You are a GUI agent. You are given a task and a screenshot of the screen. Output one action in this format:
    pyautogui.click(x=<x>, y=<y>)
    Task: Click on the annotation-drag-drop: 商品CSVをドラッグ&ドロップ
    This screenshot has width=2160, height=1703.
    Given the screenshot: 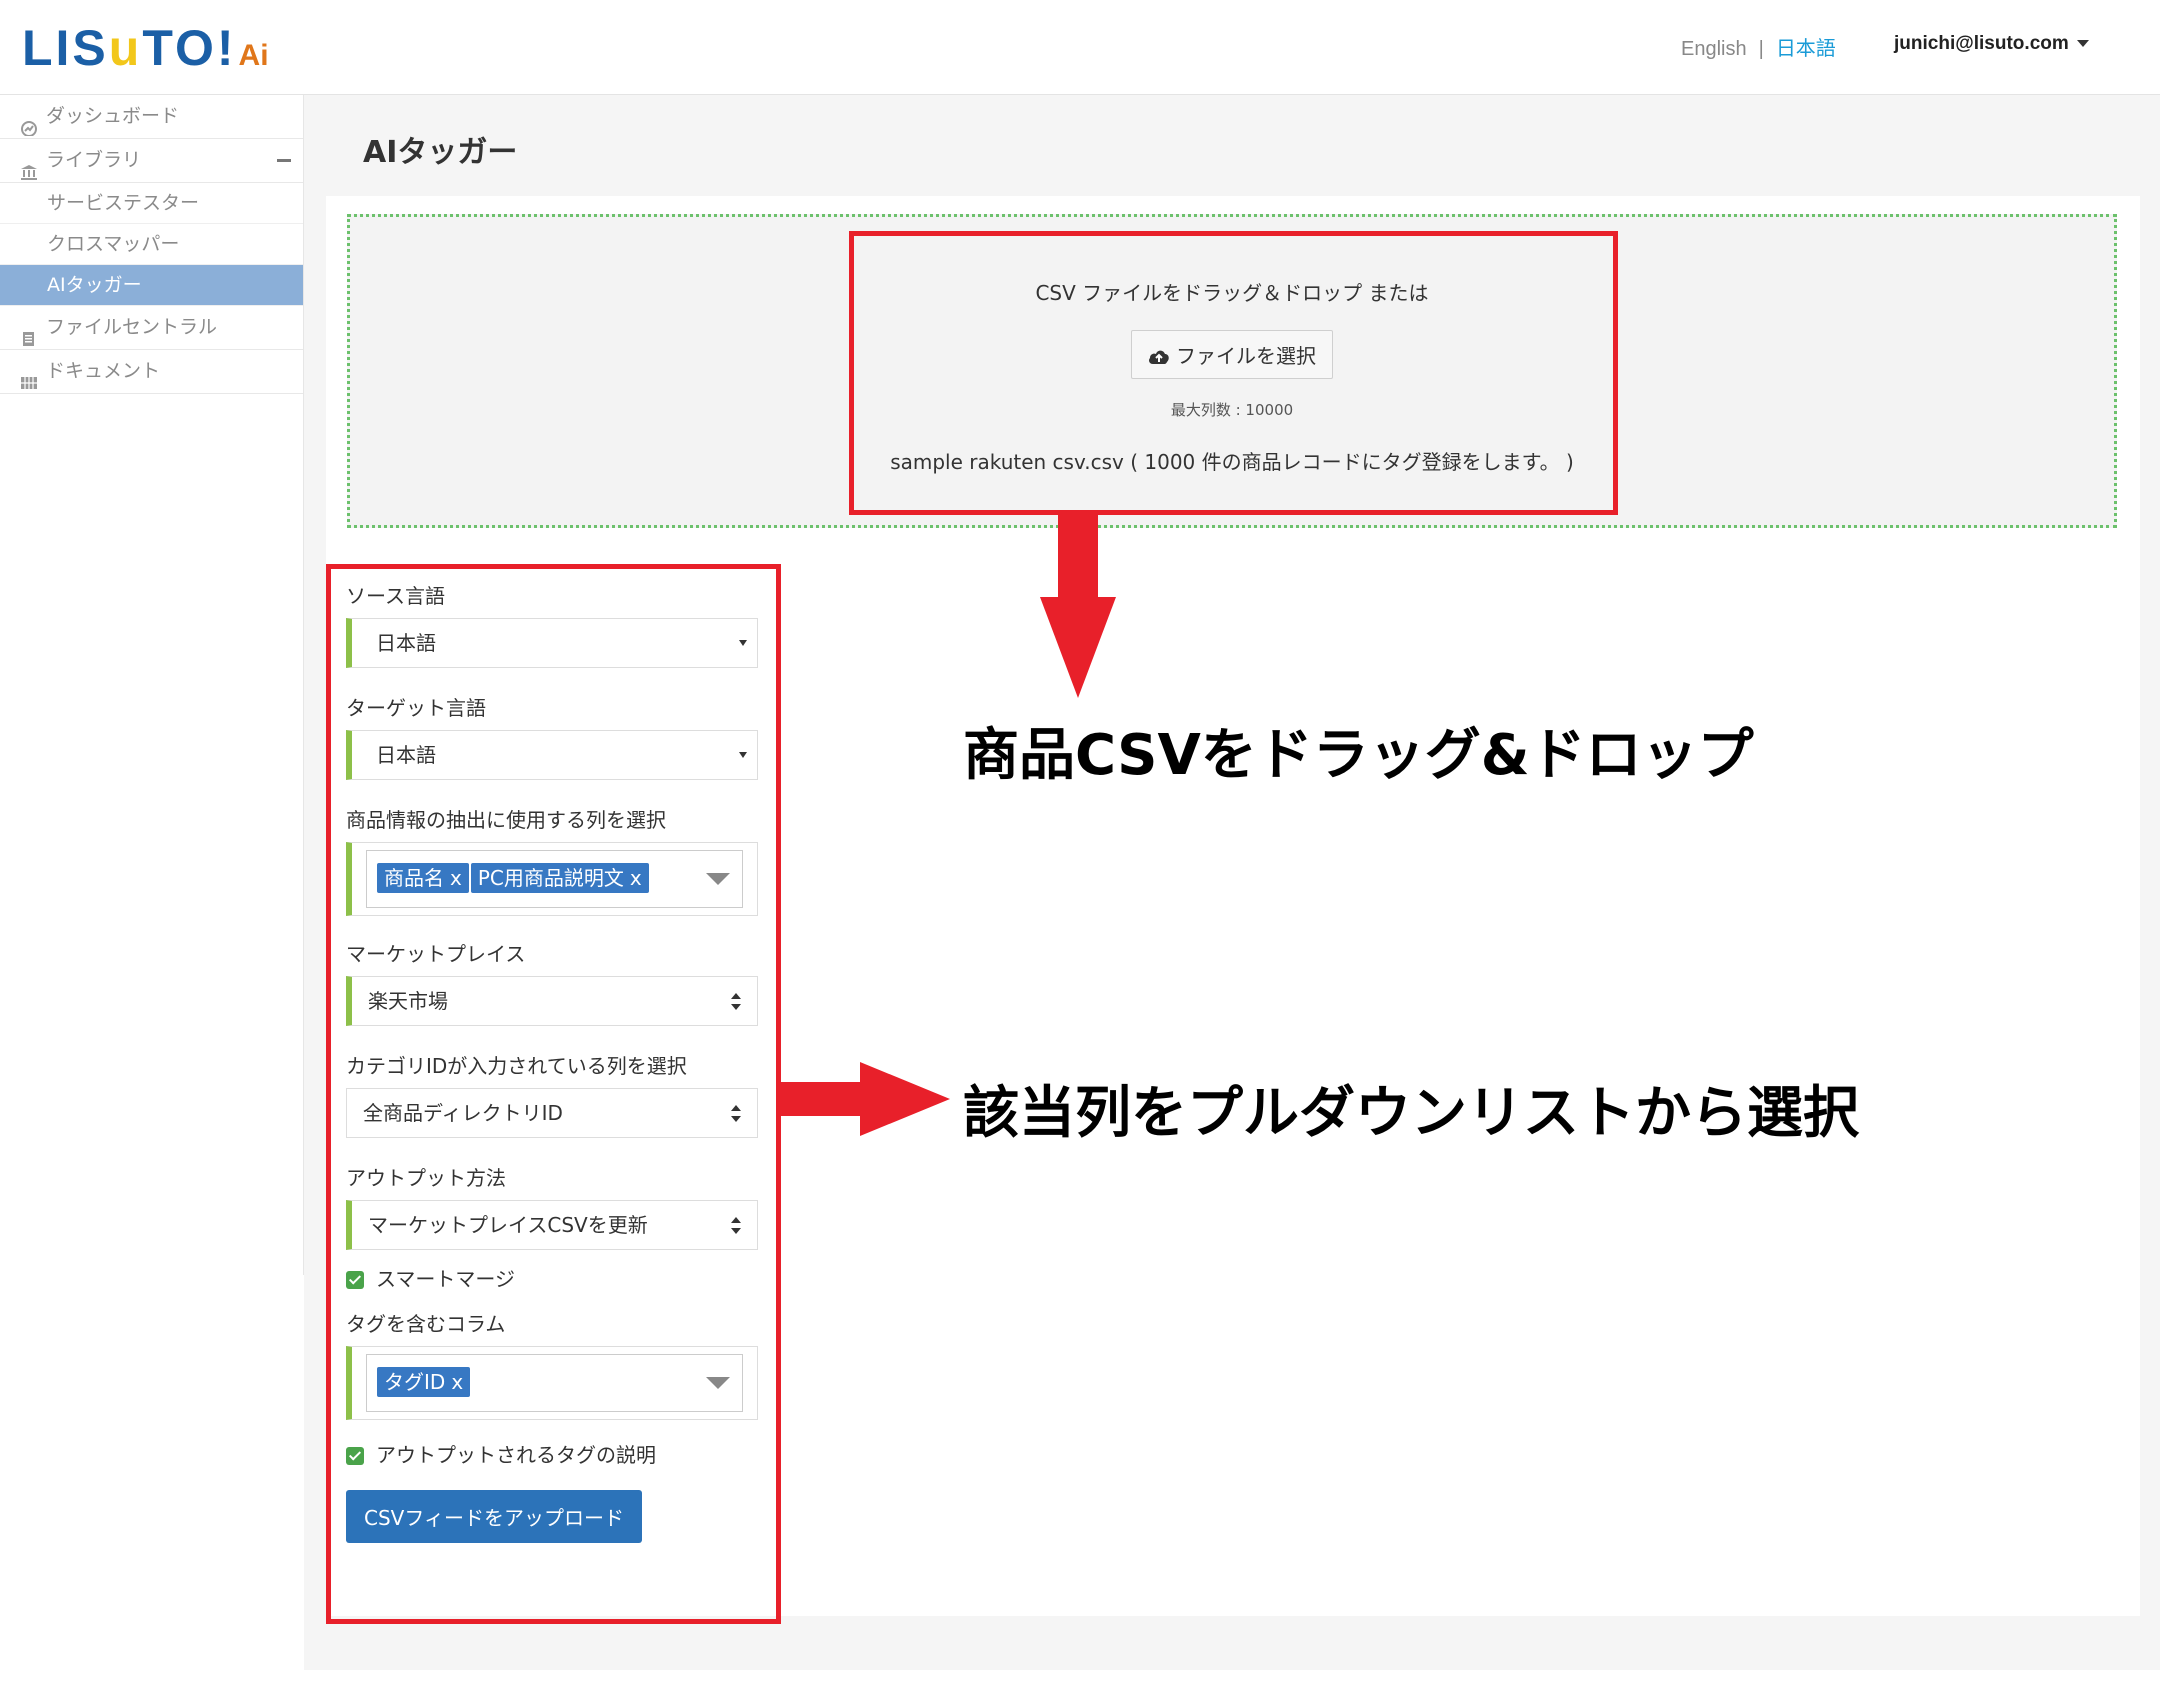 What is the action you would take?
    pyautogui.click(x=1358, y=755)
    